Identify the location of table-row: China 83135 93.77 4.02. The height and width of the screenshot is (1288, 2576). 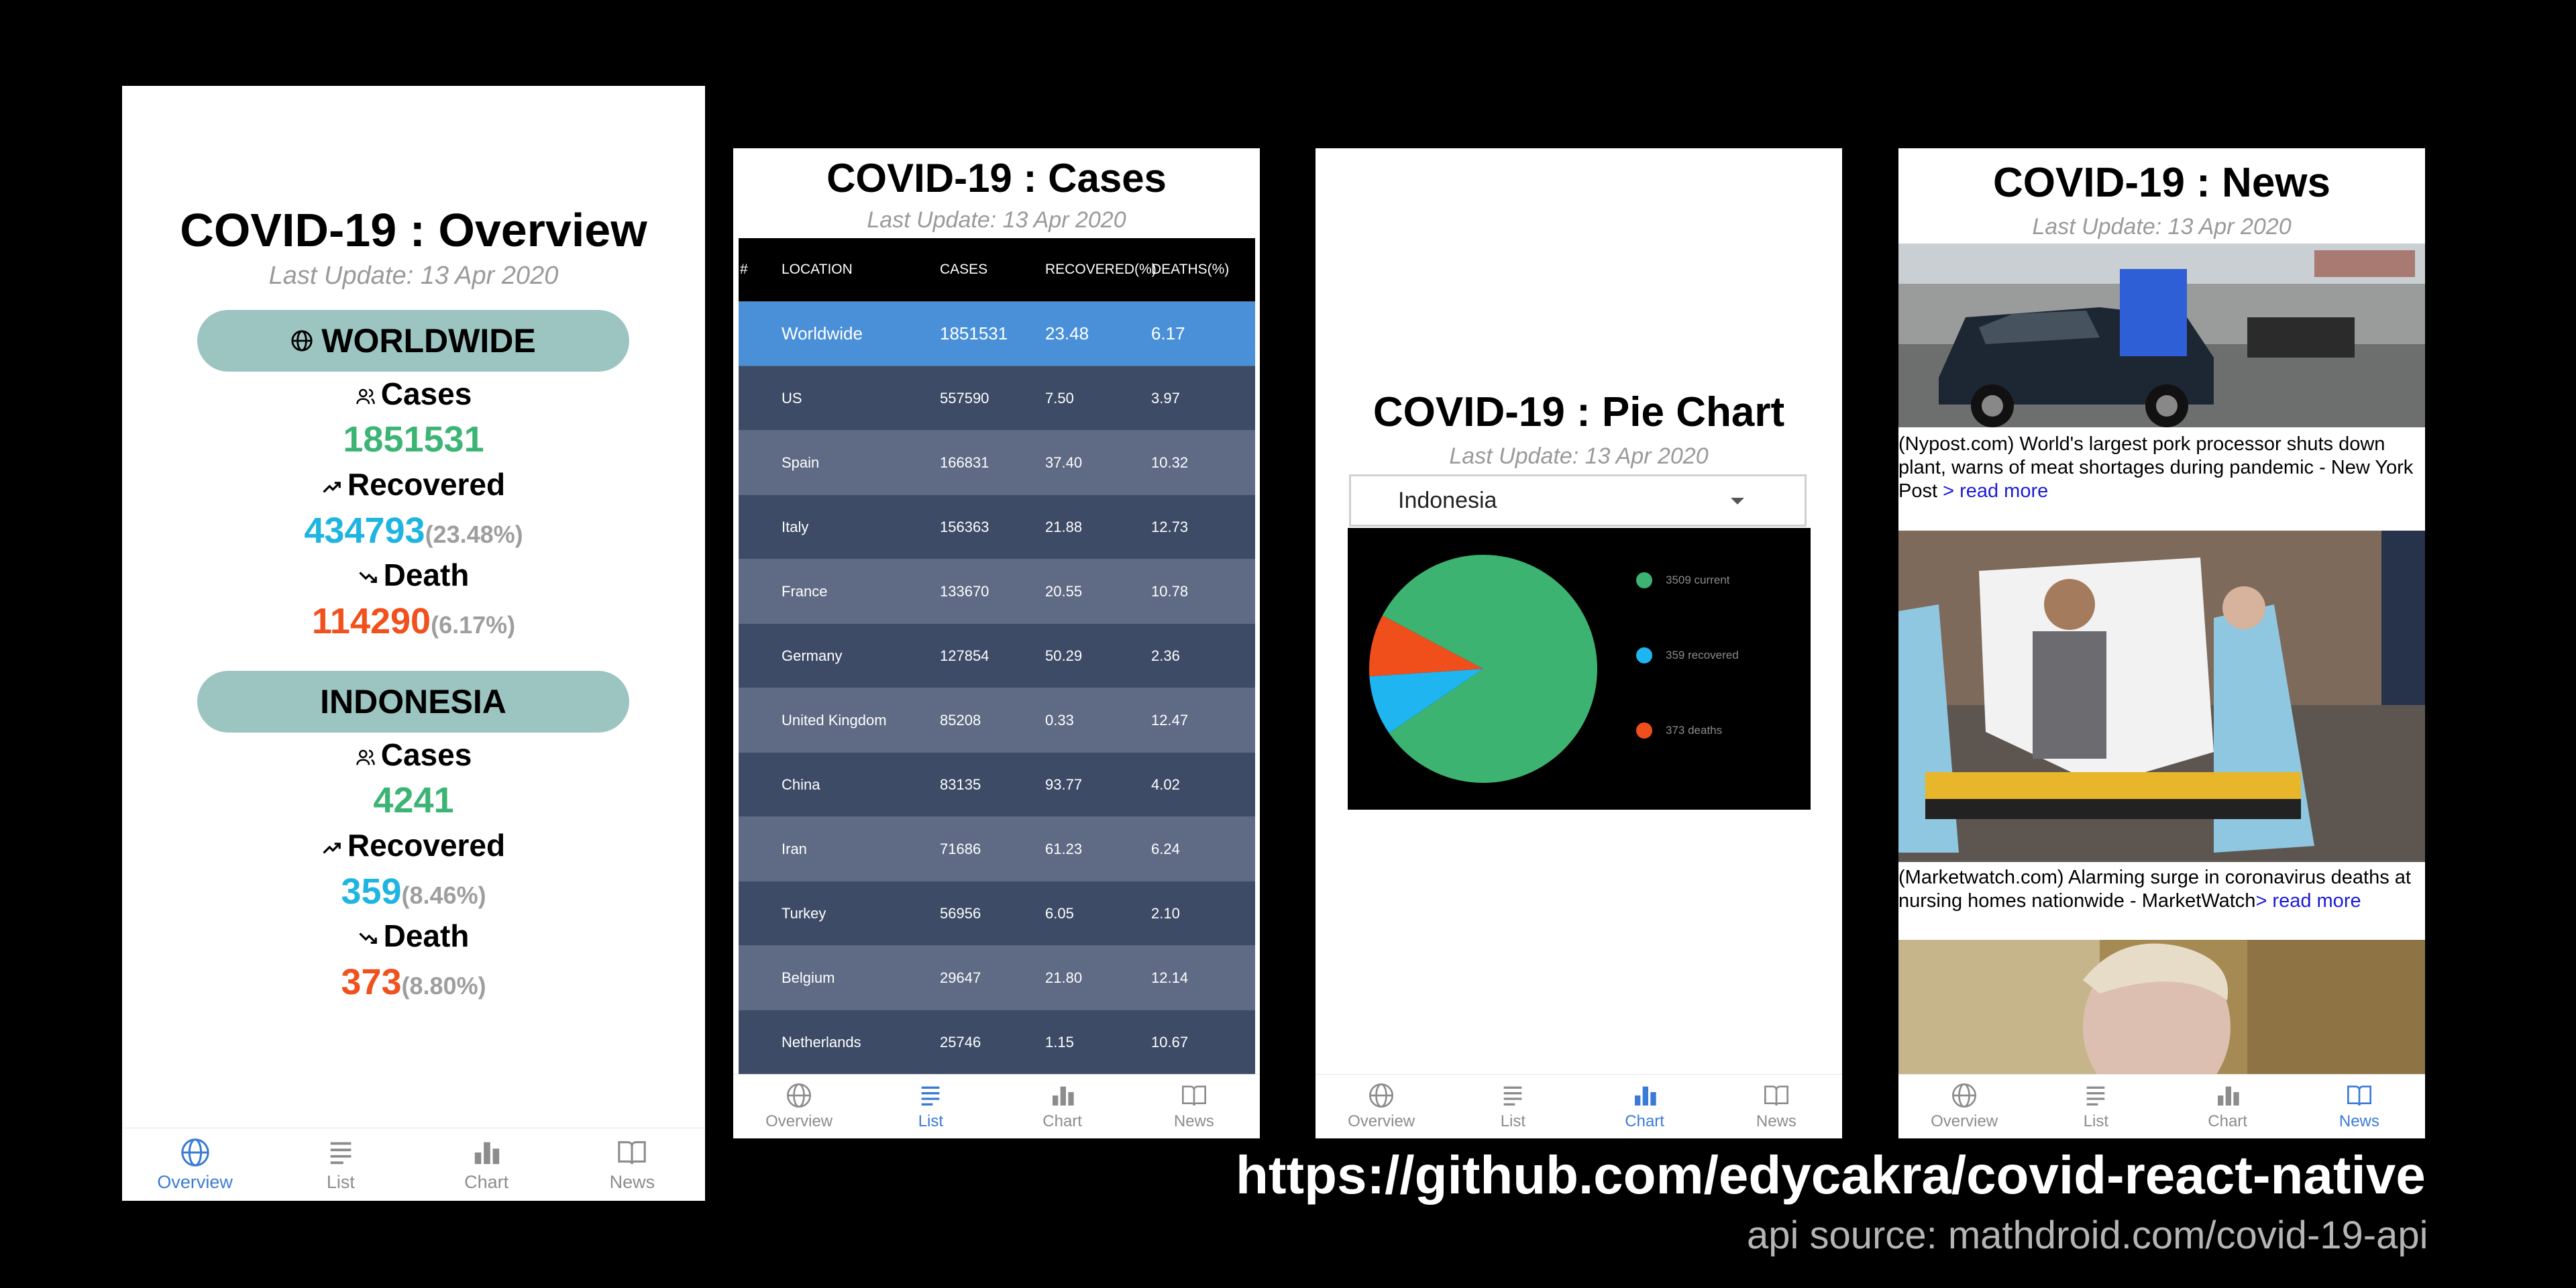
(997, 785).